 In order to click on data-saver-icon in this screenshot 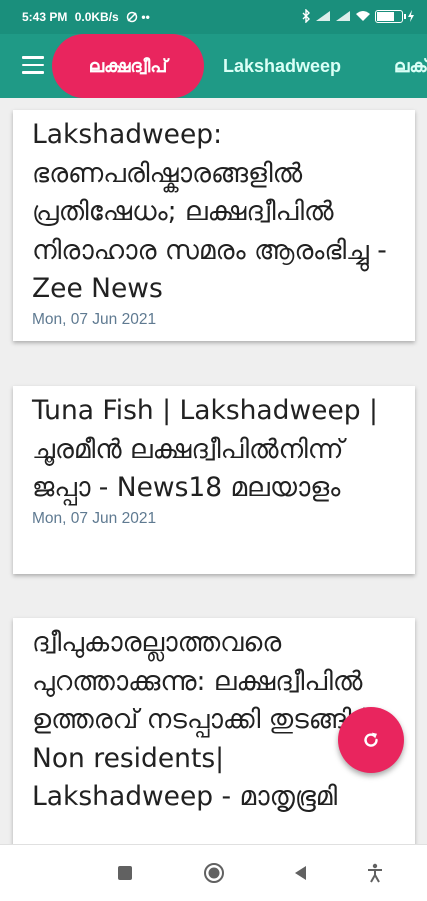, I will do `click(132, 17)`.